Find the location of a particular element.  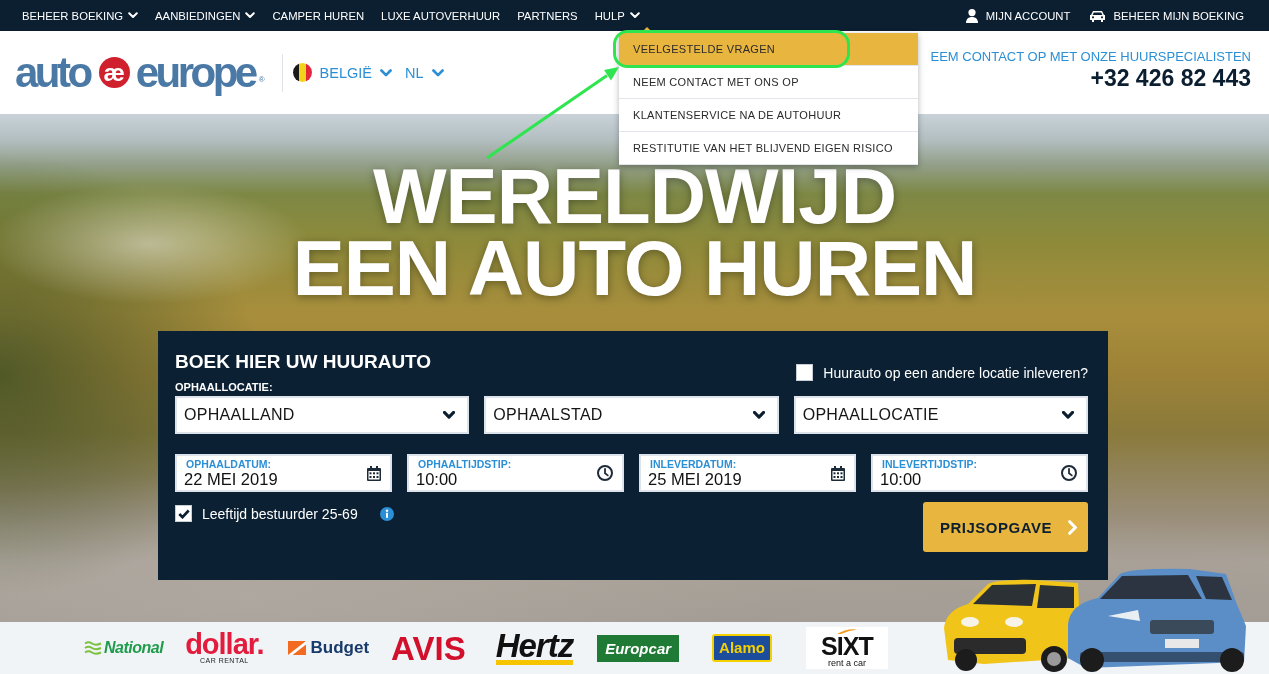

country-selector: BELGIË is located at coordinates (355, 72).